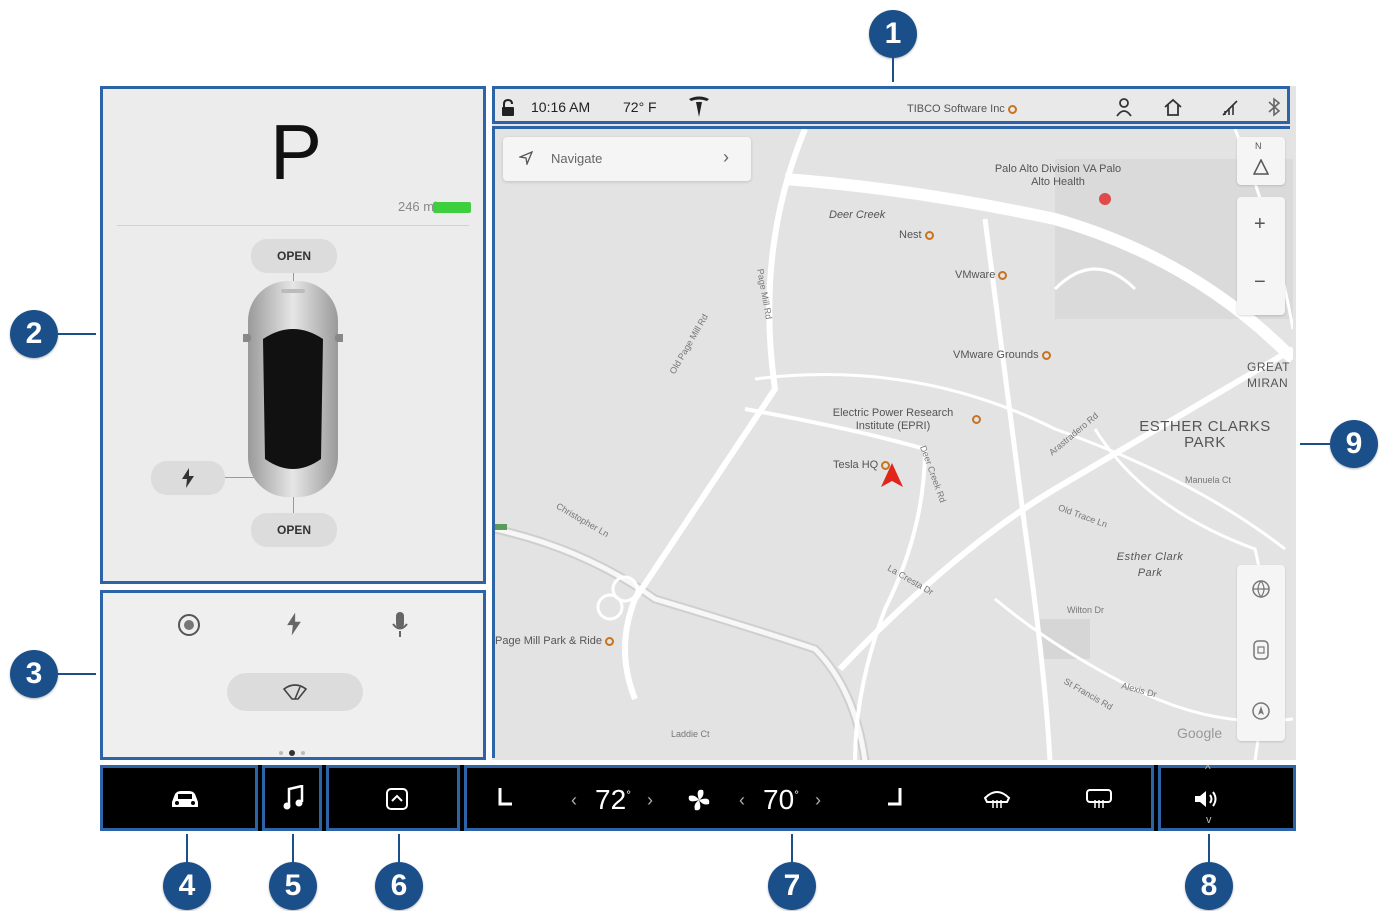 Image resolution: width=1388 pixels, height=911 pixels. What do you see at coordinates (574, 800) in the screenshot?
I see `driver-temp-decrease: ‹` at bounding box center [574, 800].